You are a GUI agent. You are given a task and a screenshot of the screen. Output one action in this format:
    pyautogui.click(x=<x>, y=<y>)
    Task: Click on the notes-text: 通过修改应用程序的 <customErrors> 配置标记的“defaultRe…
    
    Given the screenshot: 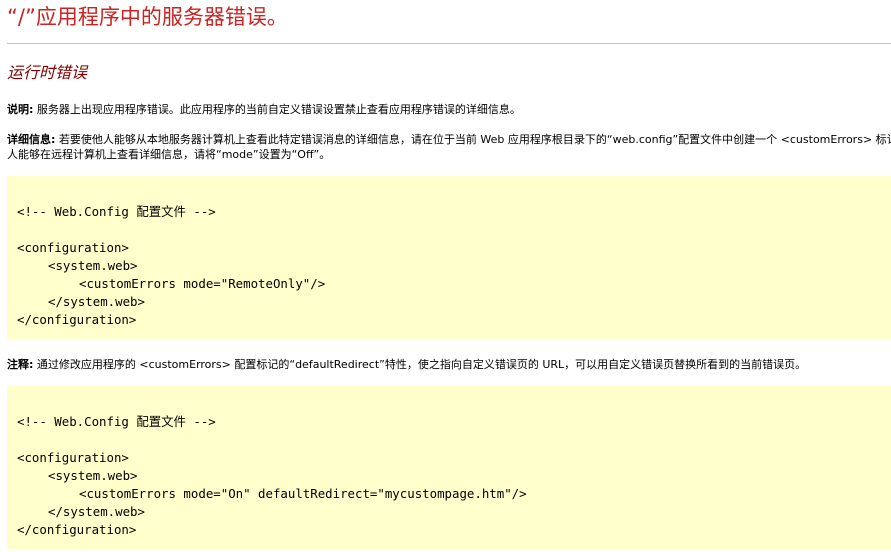 What is the action you would take?
    pyautogui.click(x=420, y=364)
    